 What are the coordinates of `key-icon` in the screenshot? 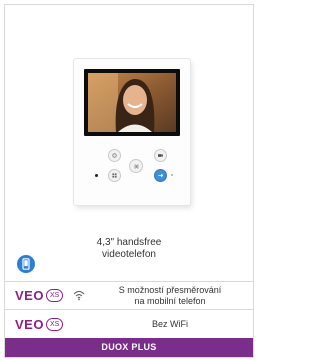 It's located at (114, 155).